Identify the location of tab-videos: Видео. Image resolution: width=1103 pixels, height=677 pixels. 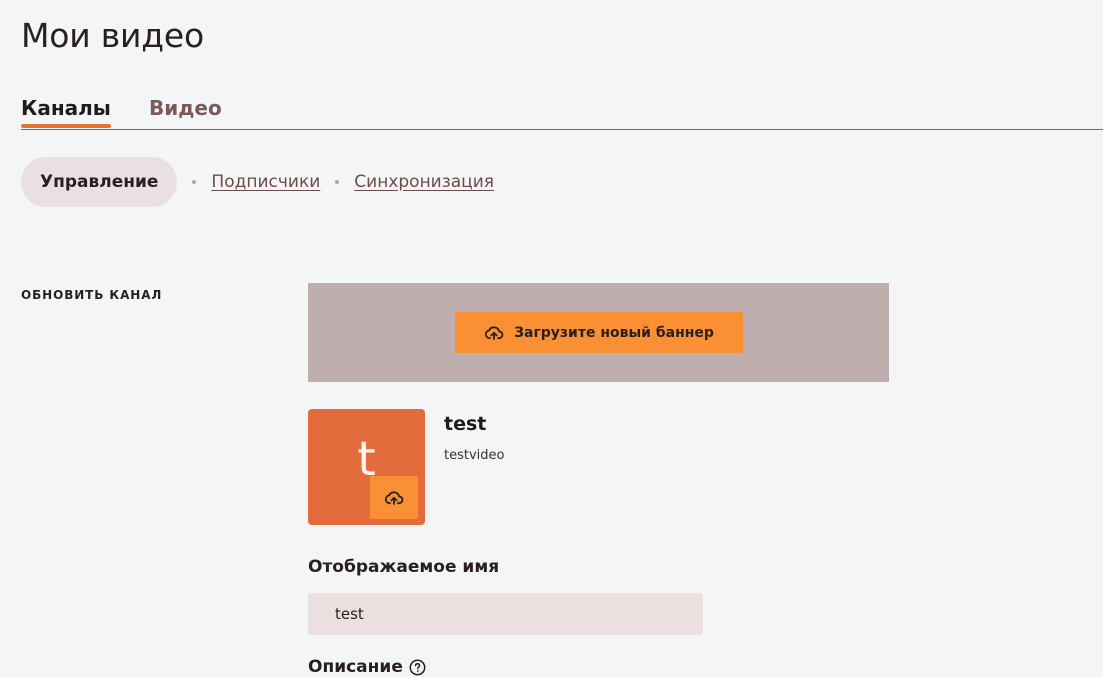
(185, 108).